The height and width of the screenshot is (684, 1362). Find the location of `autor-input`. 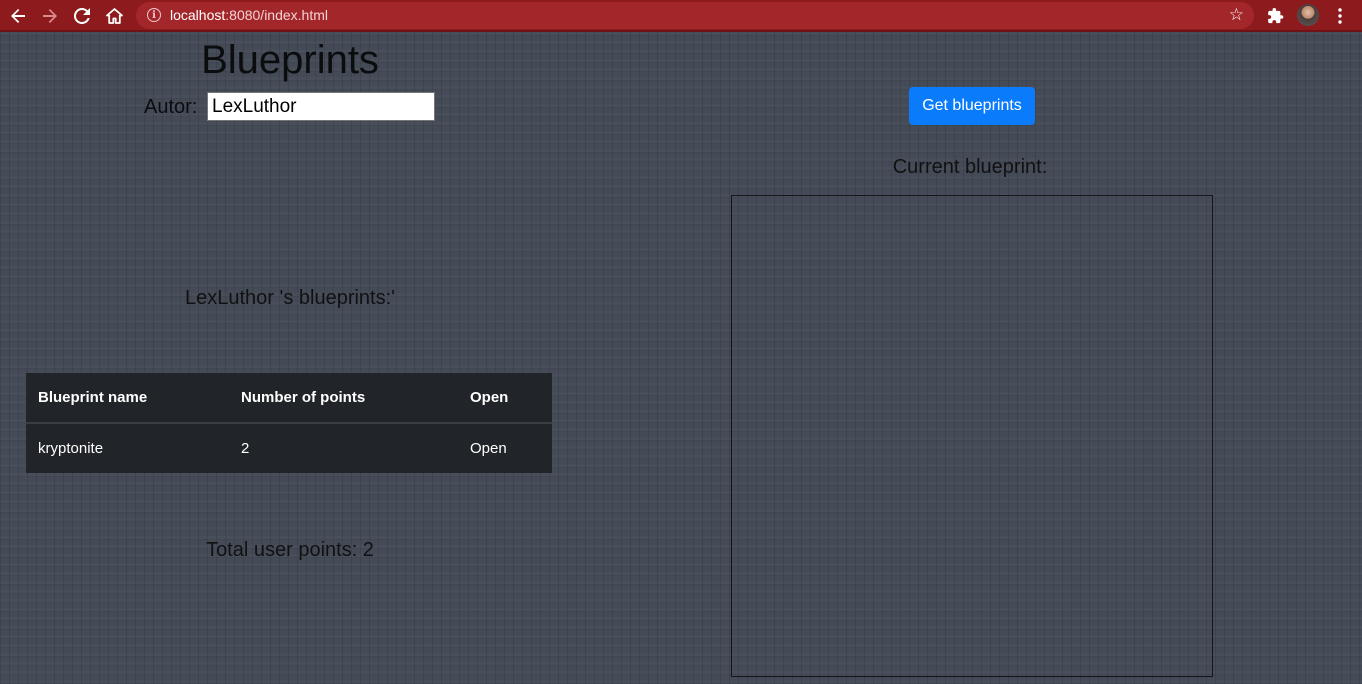

autor-input is located at coordinates (321, 106).